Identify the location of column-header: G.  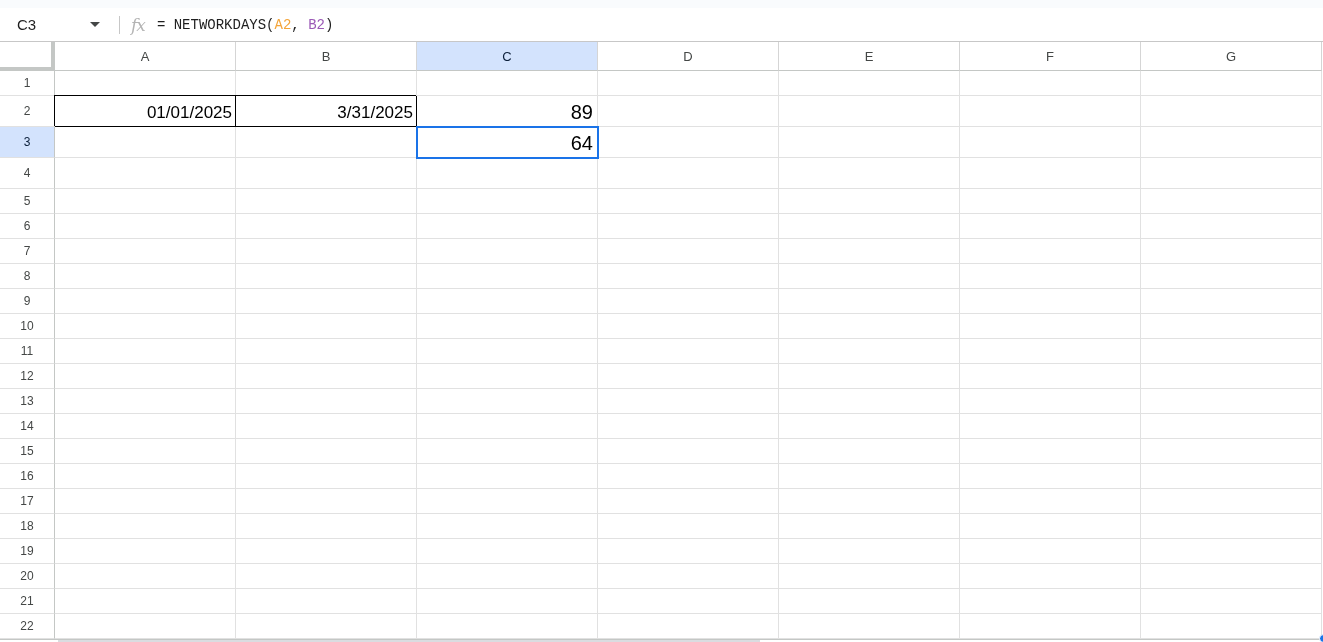
(1231, 56).